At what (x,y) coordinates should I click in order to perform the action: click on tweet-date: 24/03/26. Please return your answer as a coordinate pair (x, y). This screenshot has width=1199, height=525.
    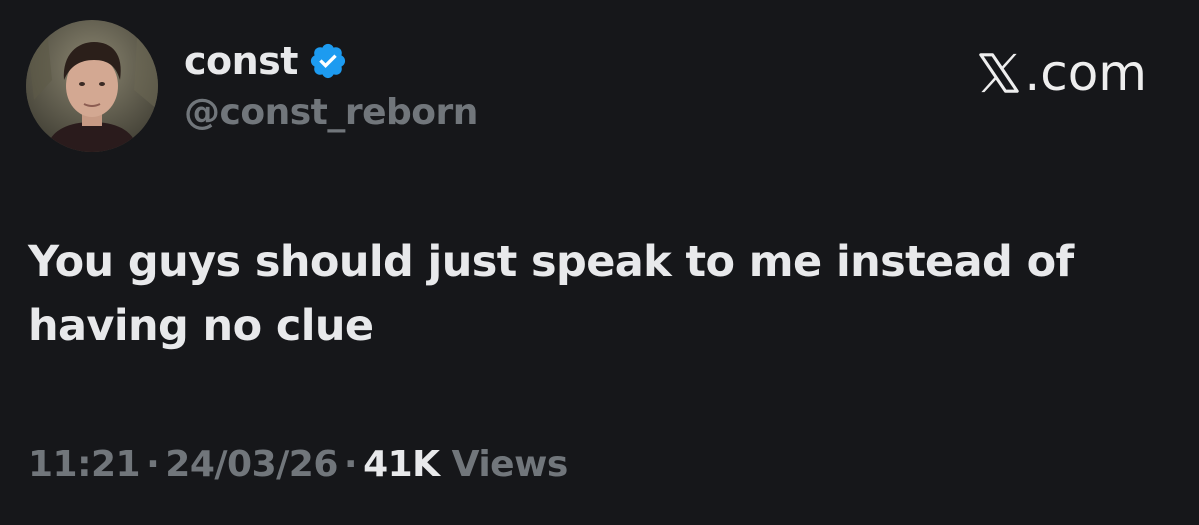
    Looking at the image, I should click on (251, 464).